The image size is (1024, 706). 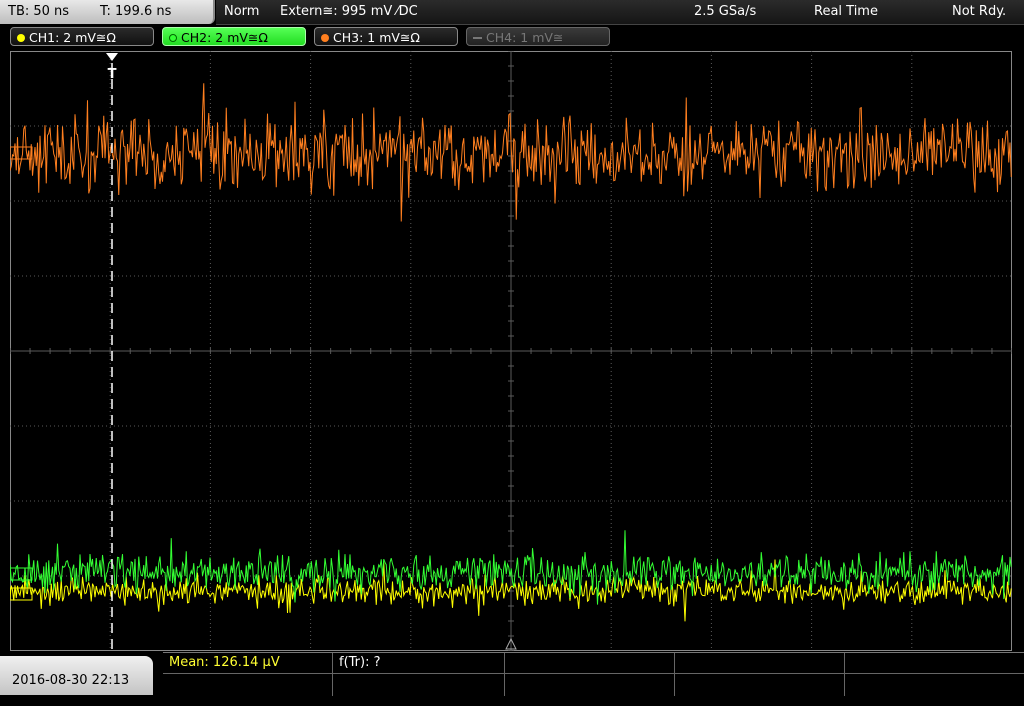 What do you see at coordinates (21, 38) in the screenshot?
I see `channel-1-dot-icon` at bounding box center [21, 38].